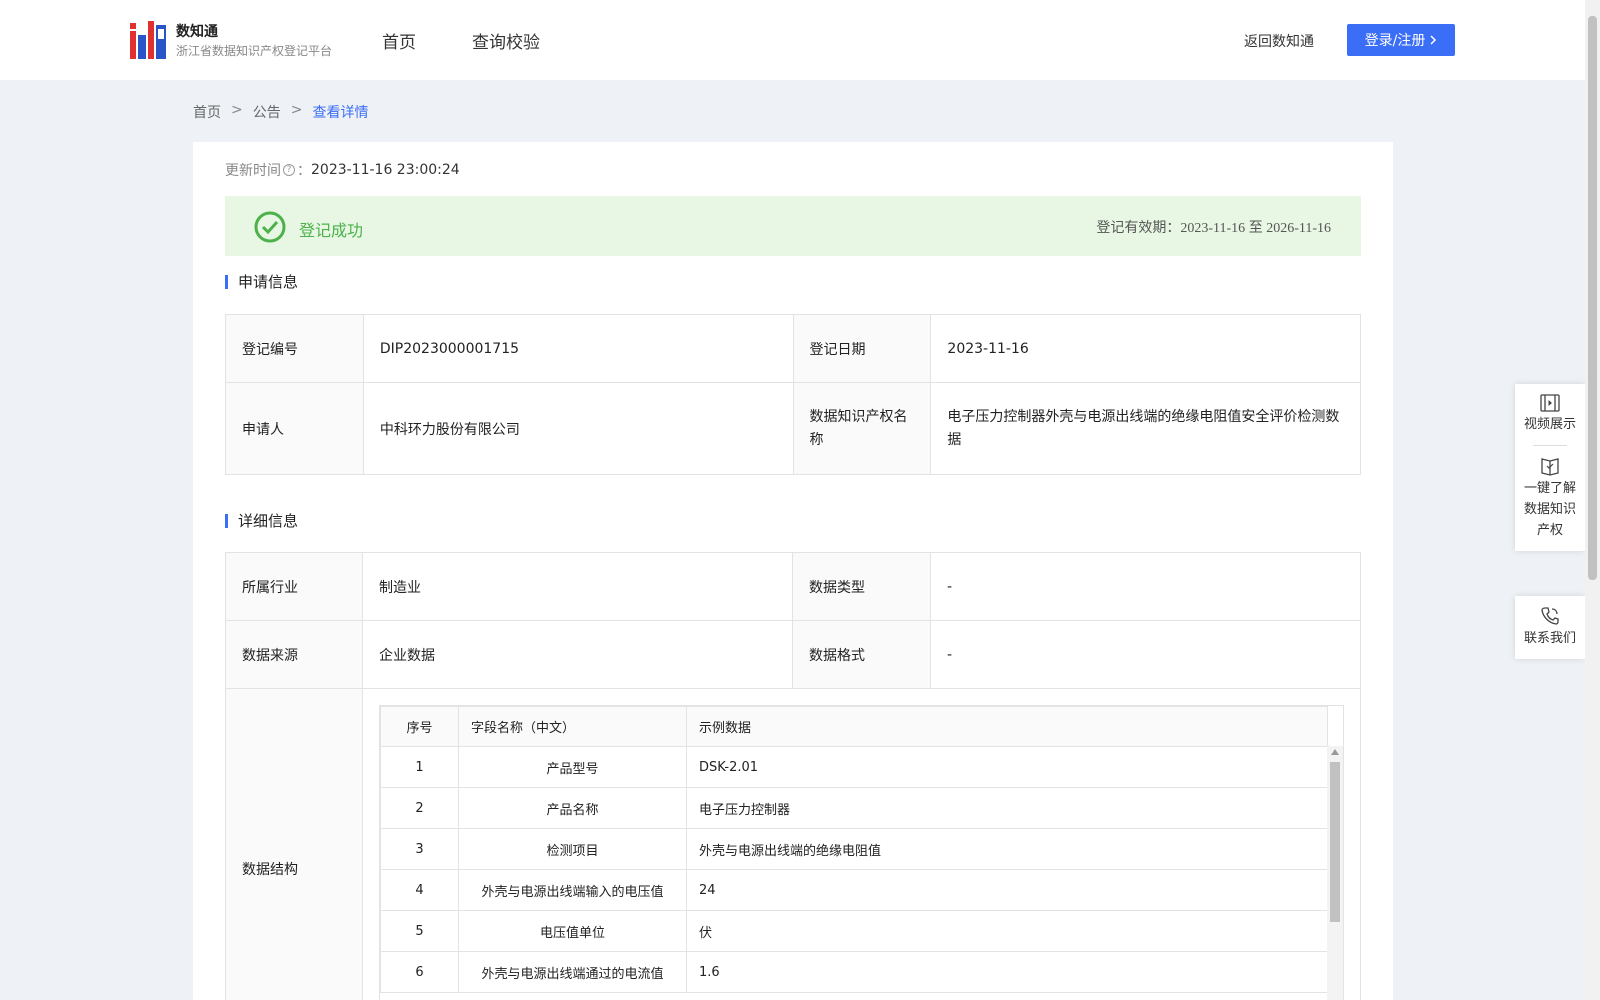 The width and height of the screenshot is (1600, 1000). Describe the element at coordinates (861, 654) in the screenshot. I see `format-label: 数据格式` at that location.